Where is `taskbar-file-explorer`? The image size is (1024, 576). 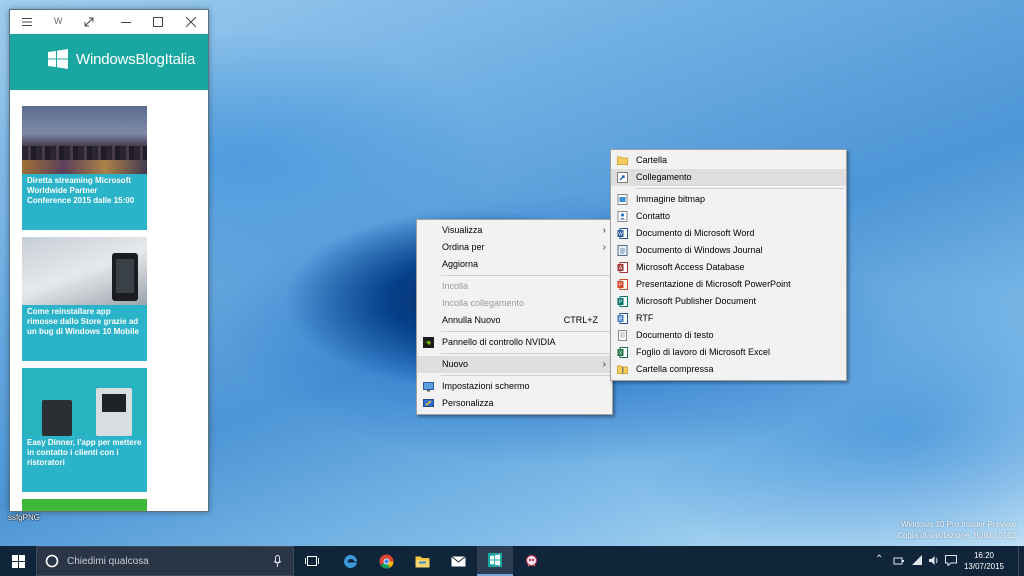 taskbar-file-explorer is located at coordinates (422, 561).